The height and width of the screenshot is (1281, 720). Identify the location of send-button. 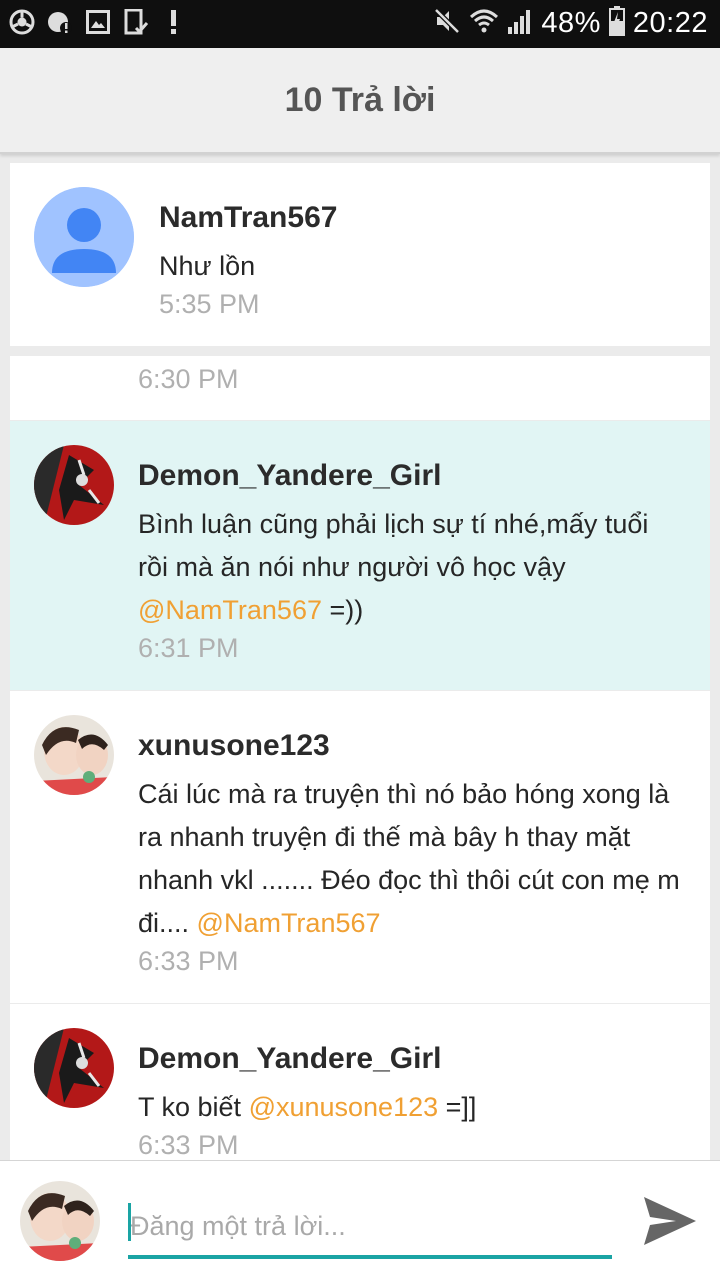
(670, 1223).